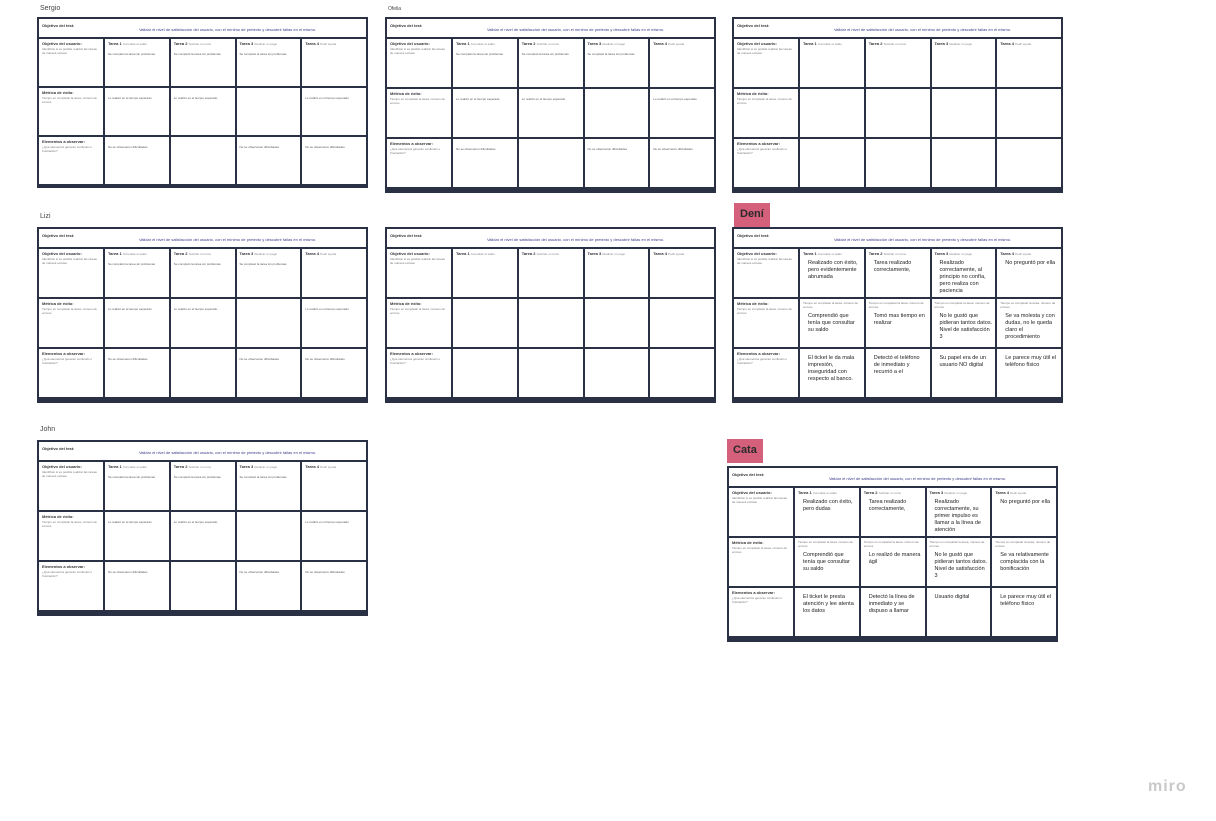 This screenshot has width=1216, height=821. I want to click on note-cell: Usuario digital, so click(958, 612).